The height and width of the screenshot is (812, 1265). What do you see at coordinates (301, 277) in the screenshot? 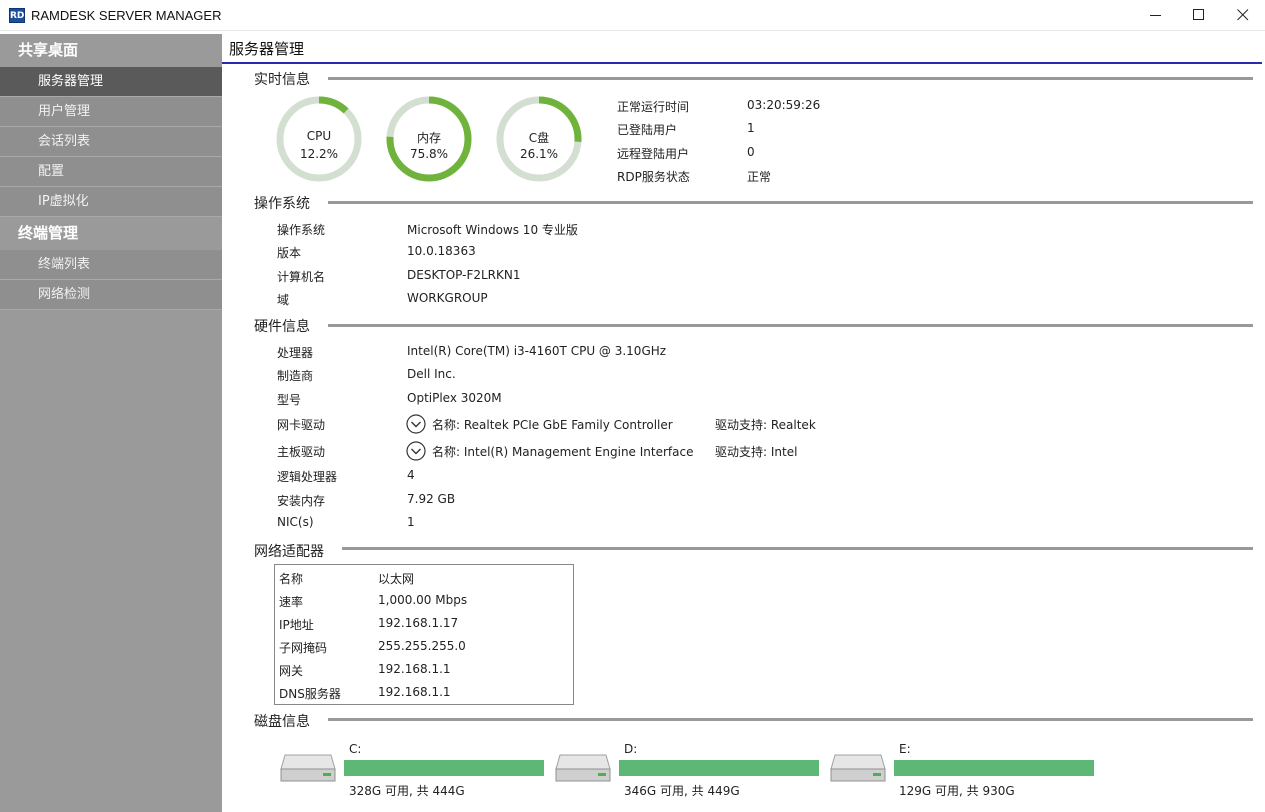
I see `computer-name-label: 计算机名` at bounding box center [301, 277].